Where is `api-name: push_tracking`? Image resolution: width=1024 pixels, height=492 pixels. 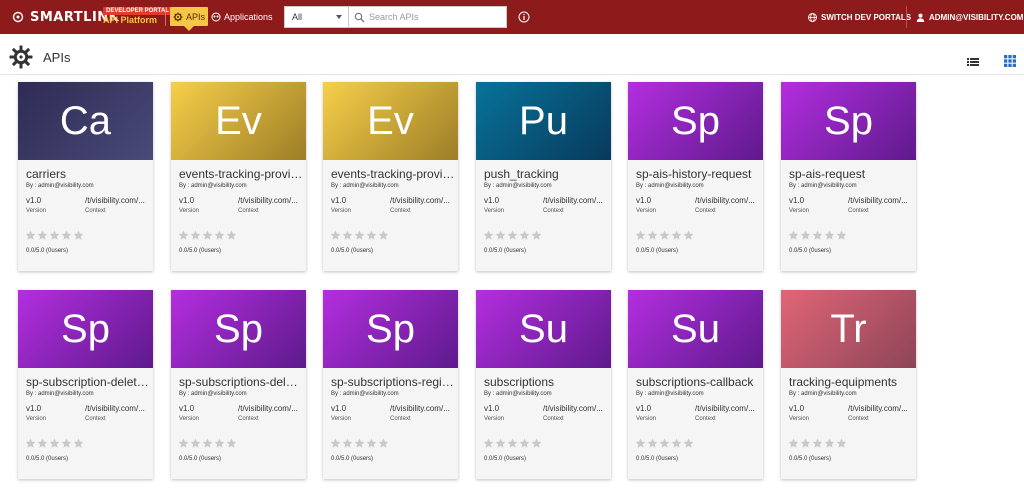 api-name: push_tracking is located at coordinates (546, 174).